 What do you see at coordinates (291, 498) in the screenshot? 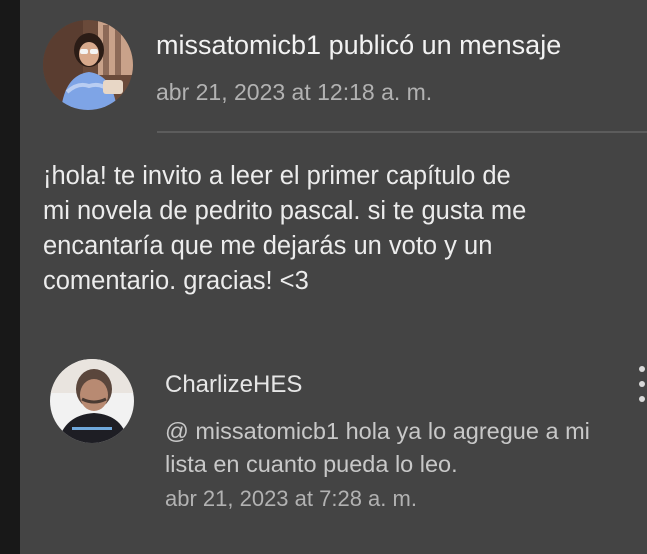
I see `comment-timestamp: abr 21, 2023 at 7:28 a. m.` at bounding box center [291, 498].